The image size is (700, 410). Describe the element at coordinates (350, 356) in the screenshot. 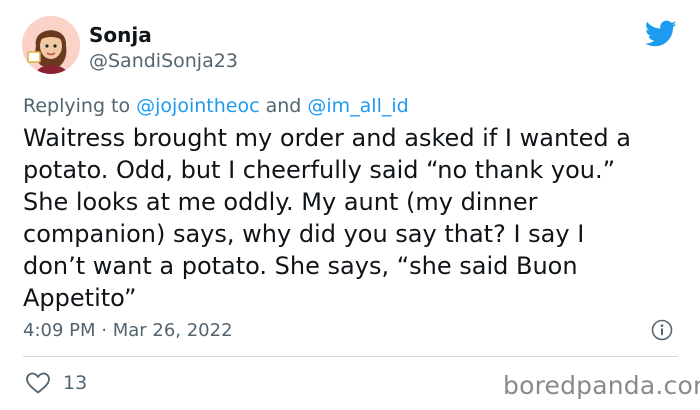

I see `divider` at that location.